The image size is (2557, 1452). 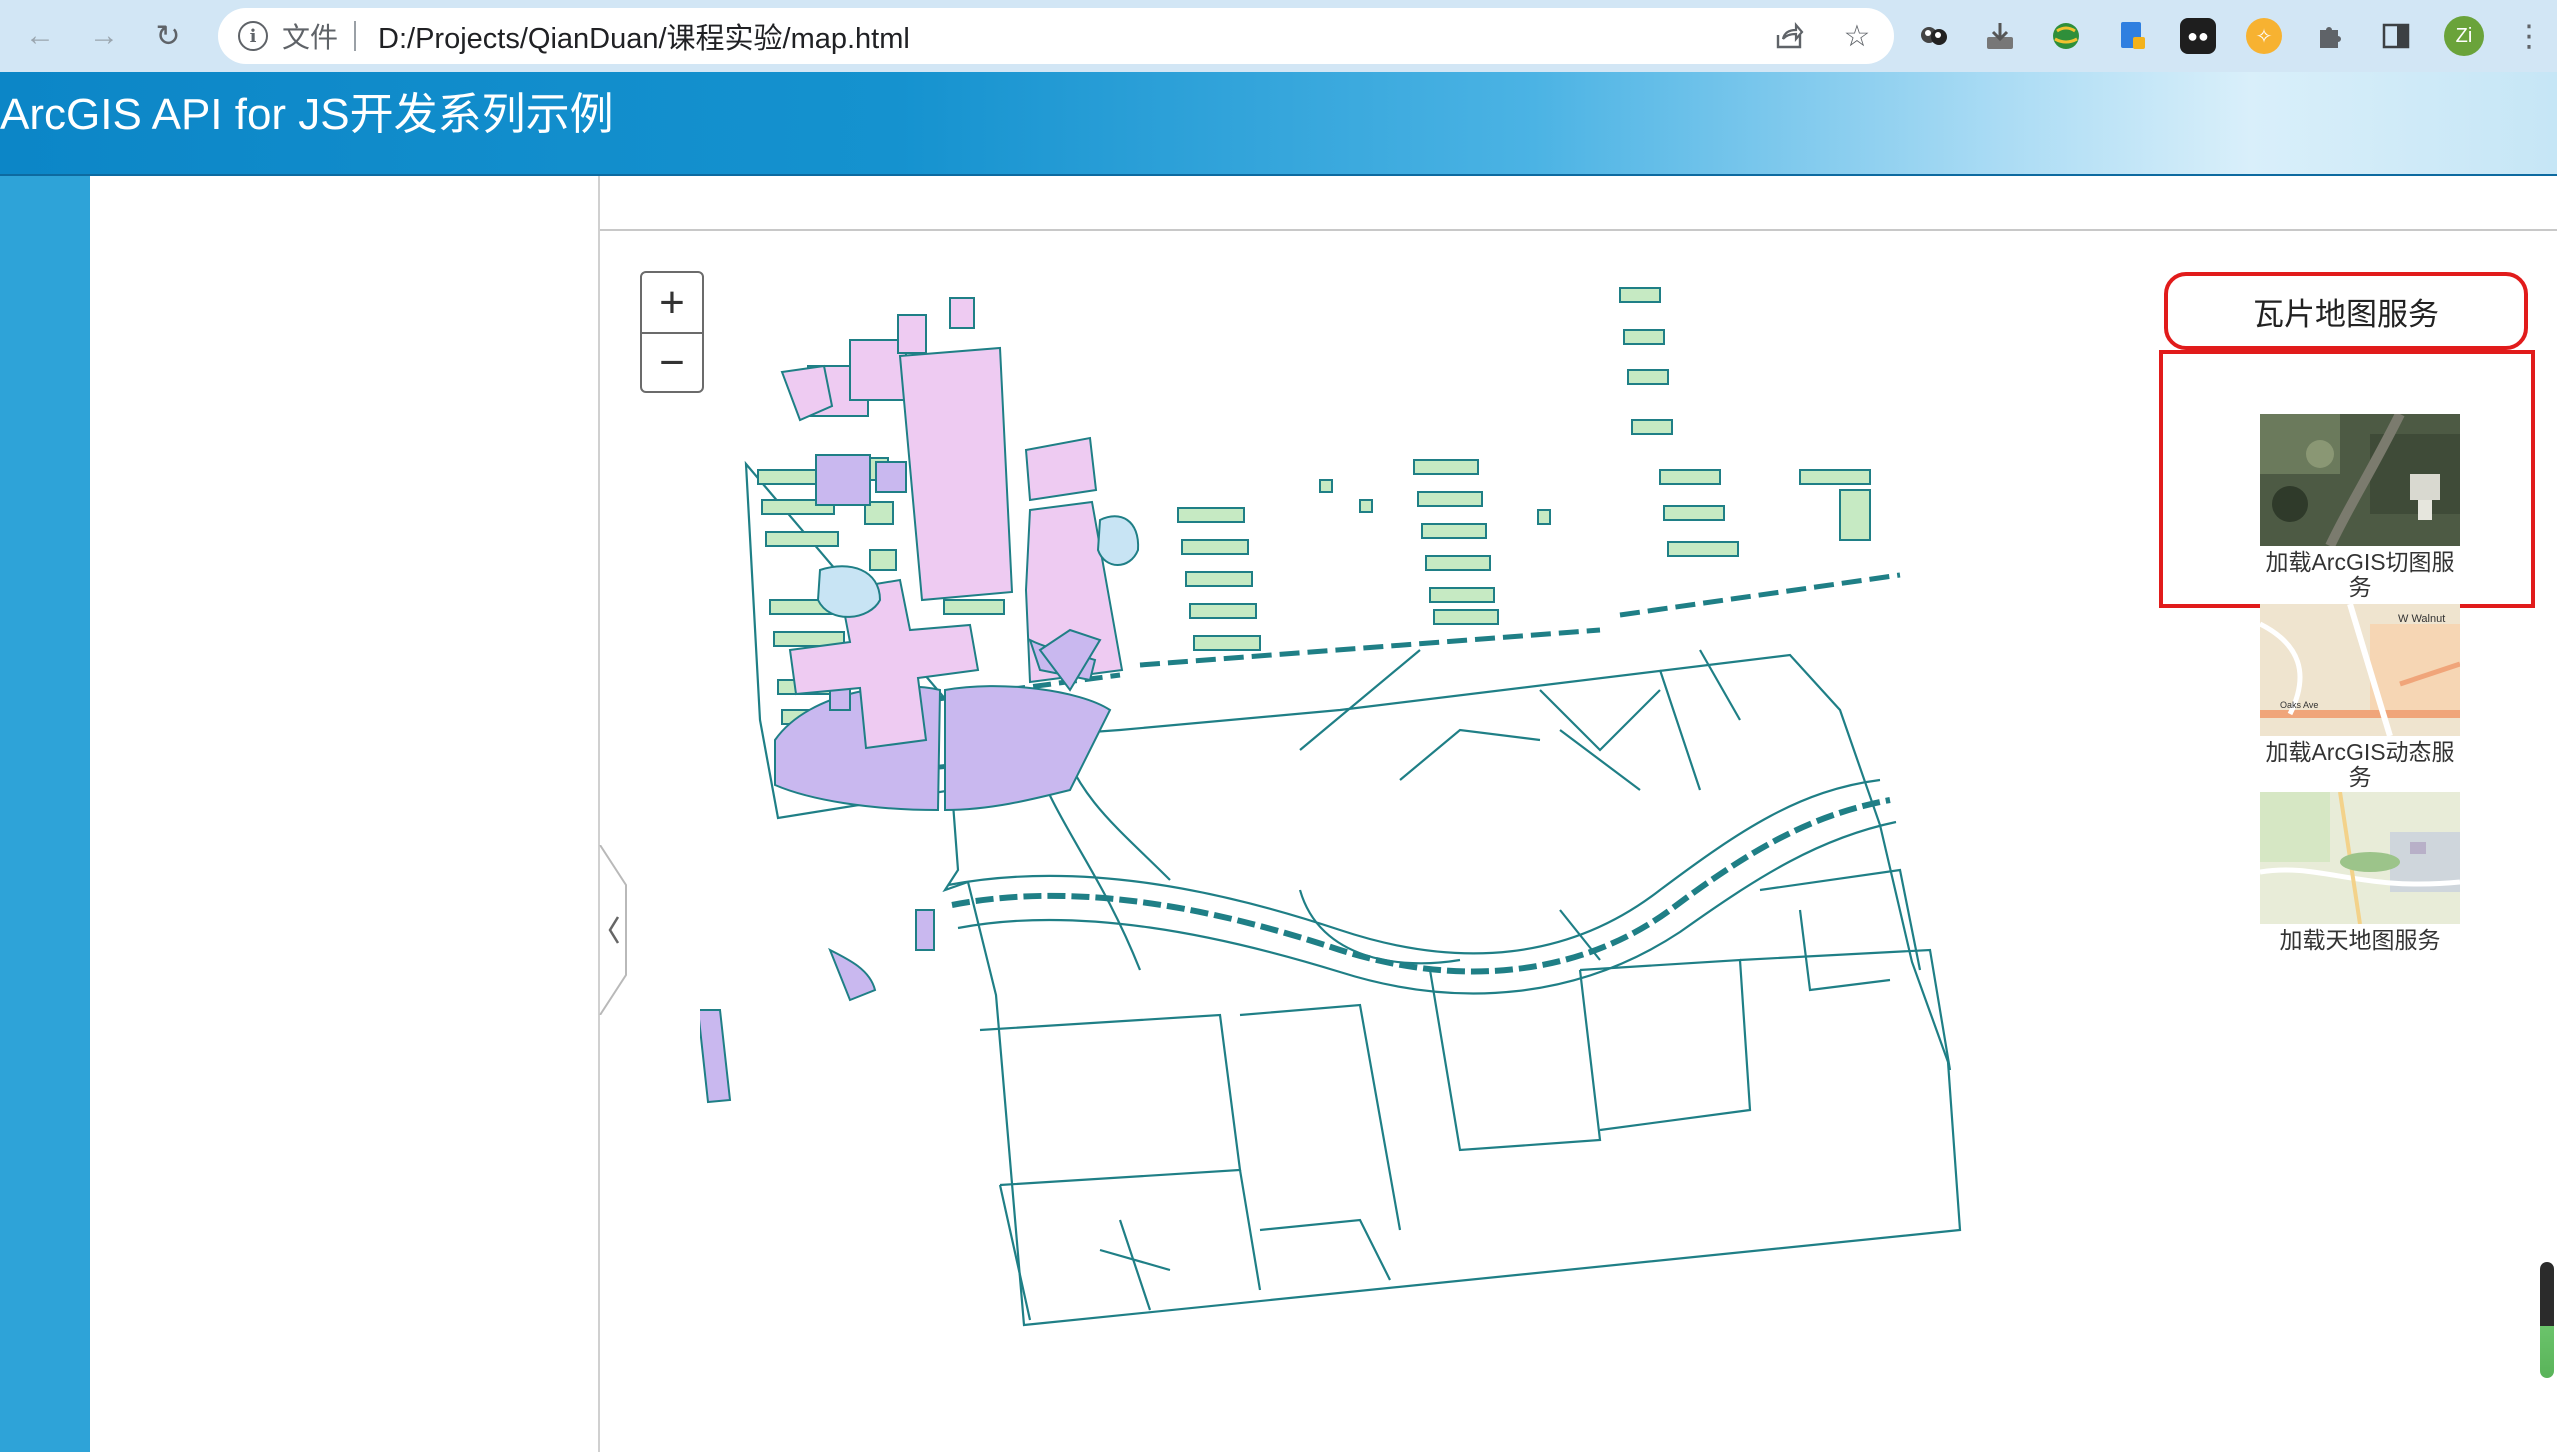 I want to click on scroll-indicator, so click(x=2547, y=1320).